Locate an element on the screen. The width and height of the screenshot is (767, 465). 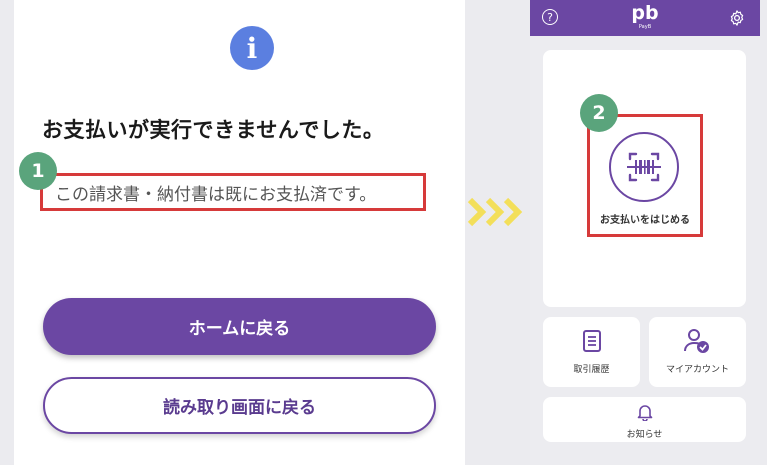
step-badge-1: 1 is located at coordinates (38, 171).